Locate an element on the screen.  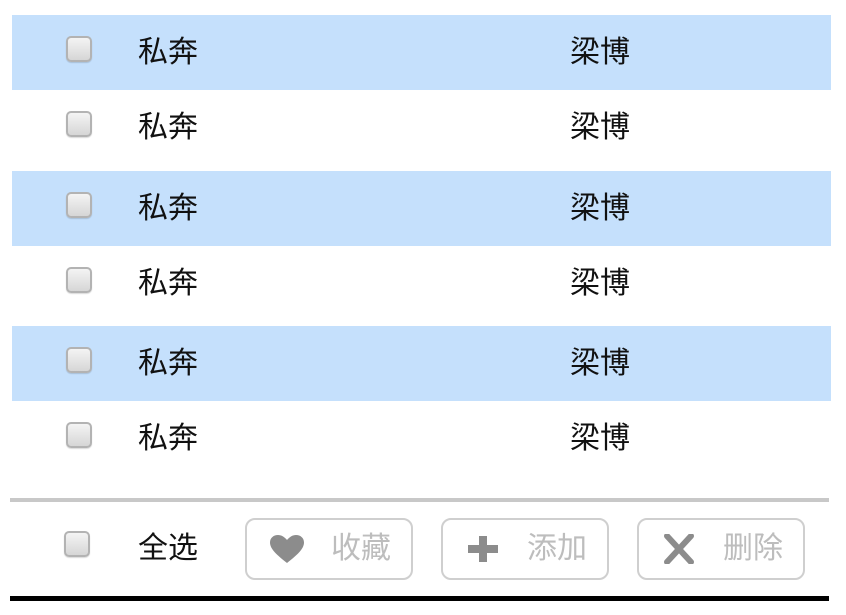
add-label: 添加 is located at coordinates (557, 548).